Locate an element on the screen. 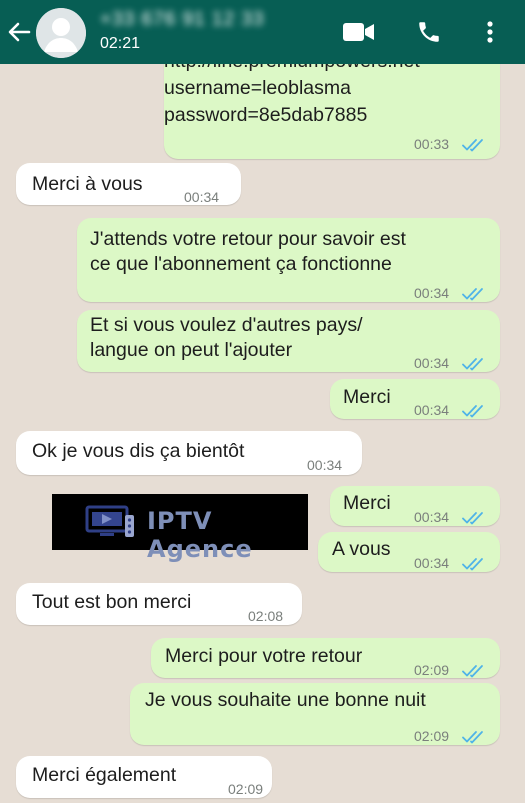 The width and height of the screenshot is (525, 803). message-text: Merci également is located at coordinates (104, 775).